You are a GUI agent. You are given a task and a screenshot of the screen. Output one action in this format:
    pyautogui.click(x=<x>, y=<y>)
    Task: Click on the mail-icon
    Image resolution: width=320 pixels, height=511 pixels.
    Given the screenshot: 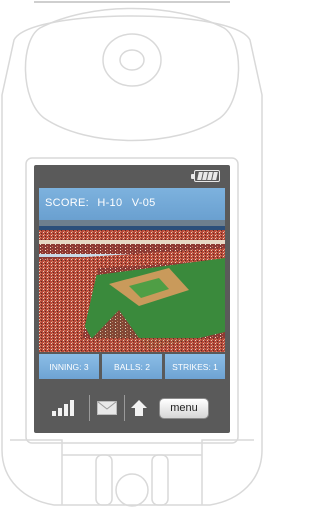 What is the action you would take?
    pyautogui.click(x=107, y=408)
    